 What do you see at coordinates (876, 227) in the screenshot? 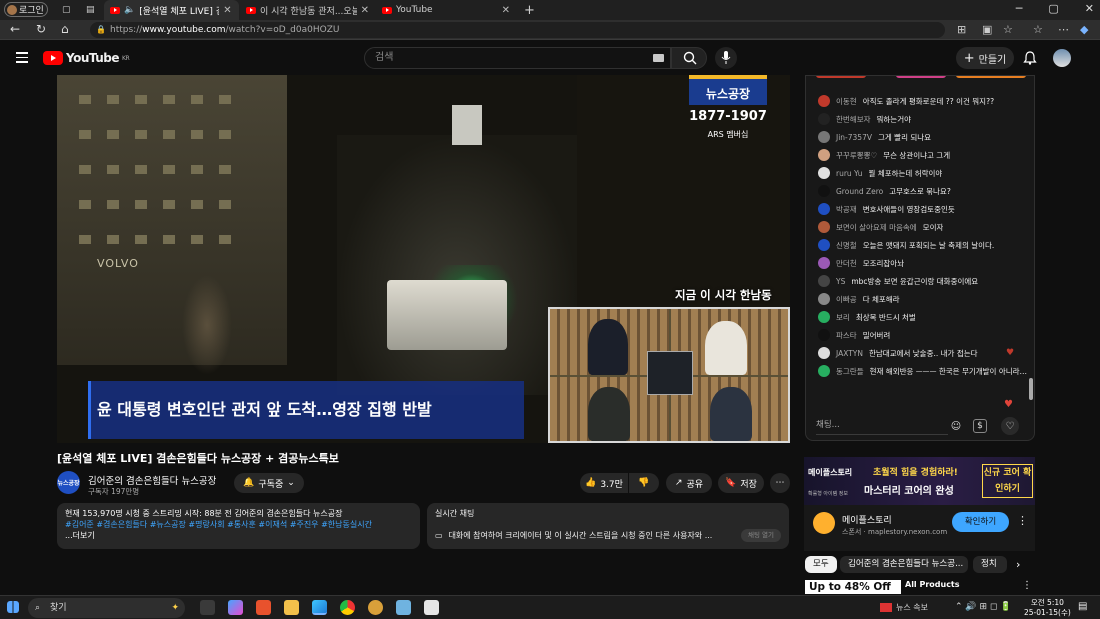
I see `chat-author: 보면이 살아요제 마음속에` at bounding box center [876, 227].